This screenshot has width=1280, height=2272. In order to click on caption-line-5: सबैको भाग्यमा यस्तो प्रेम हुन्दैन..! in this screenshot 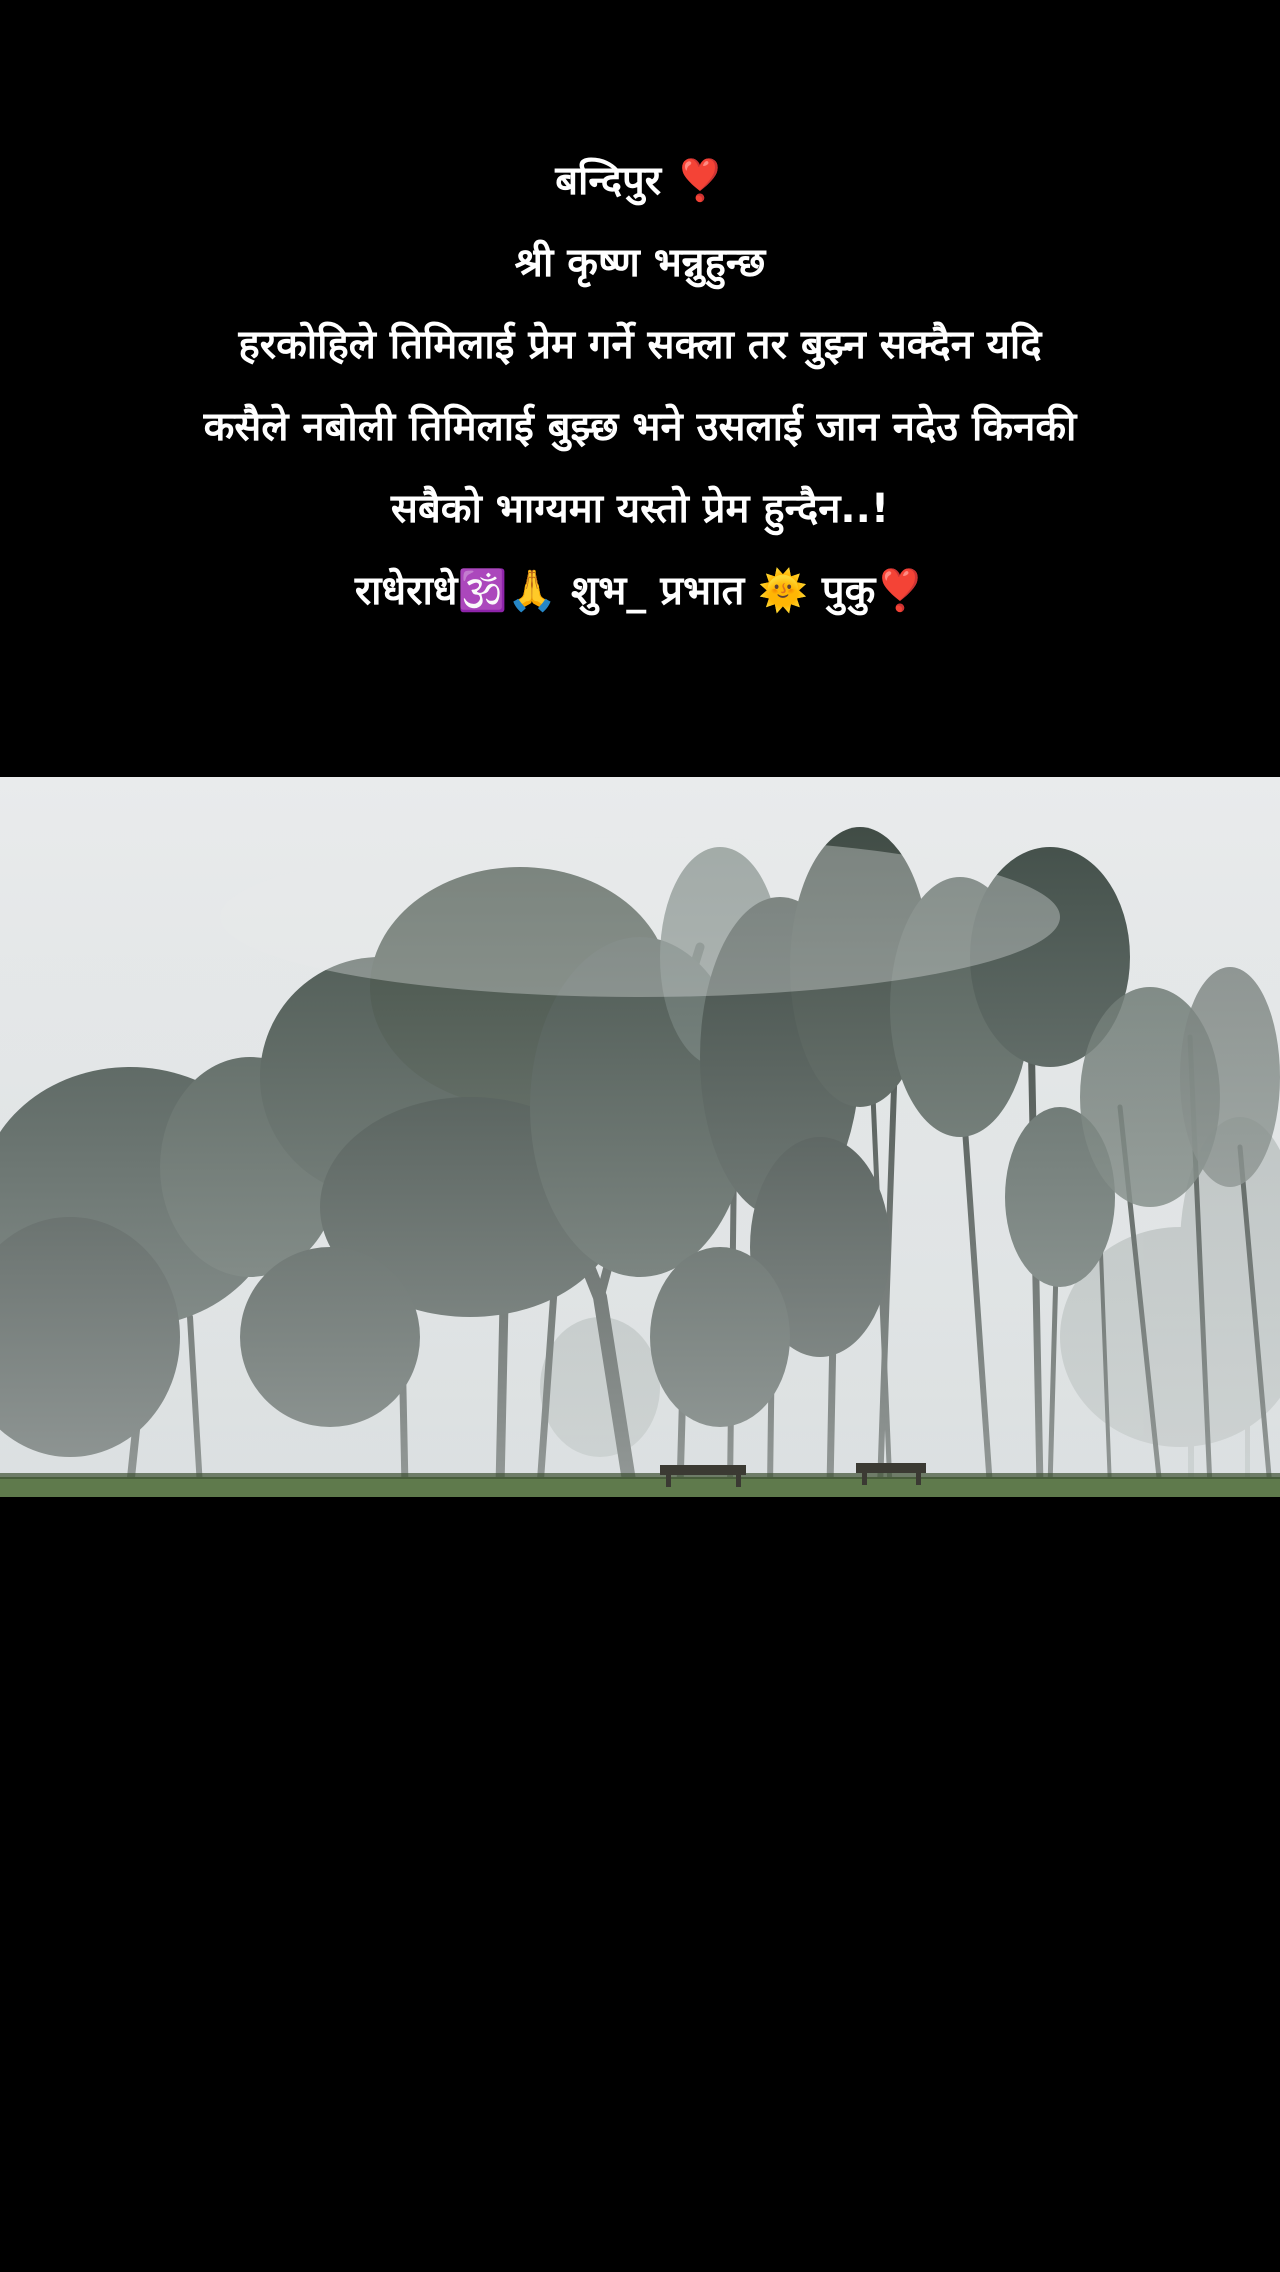, I will do `click(640, 509)`.